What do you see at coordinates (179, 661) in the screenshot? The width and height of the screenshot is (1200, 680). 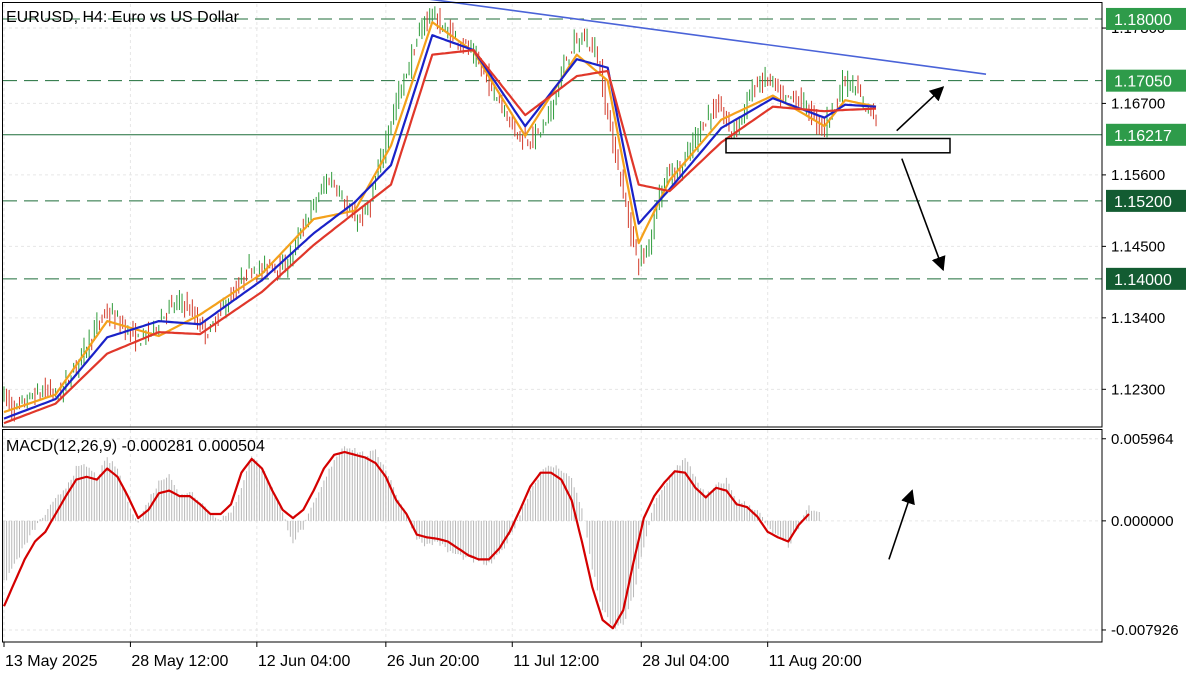 I see `x-axis-tick-label: 28 May 12:00` at bounding box center [179, 661].